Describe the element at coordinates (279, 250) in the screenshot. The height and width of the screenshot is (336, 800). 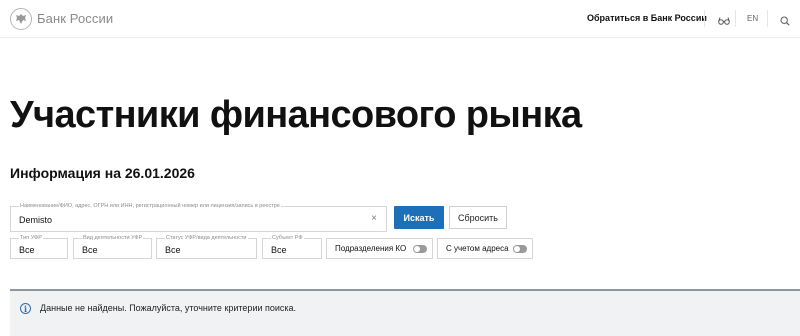
I see `subject-filter-value: Все` at that location.